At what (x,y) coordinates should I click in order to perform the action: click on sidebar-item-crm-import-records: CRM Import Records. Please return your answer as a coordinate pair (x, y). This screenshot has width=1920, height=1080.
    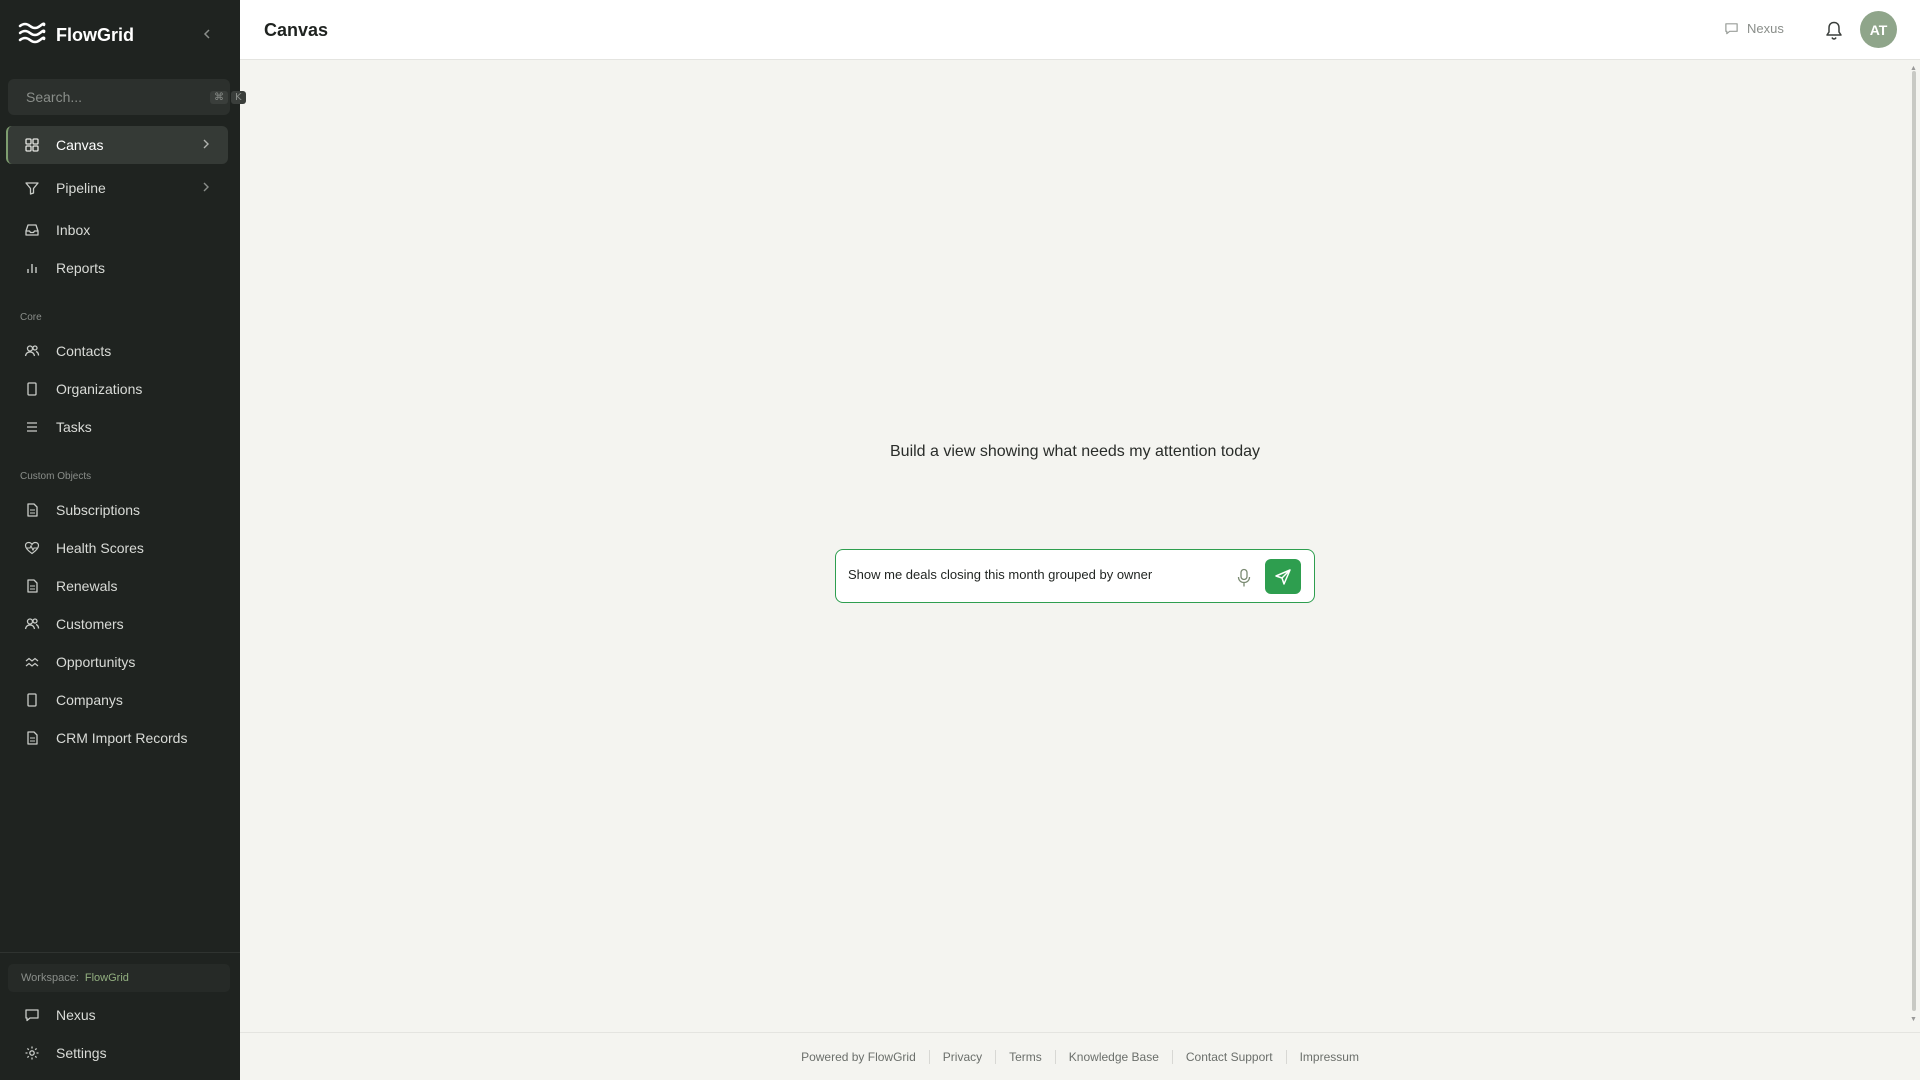
    Looking at the image, I should click on (117, 738).